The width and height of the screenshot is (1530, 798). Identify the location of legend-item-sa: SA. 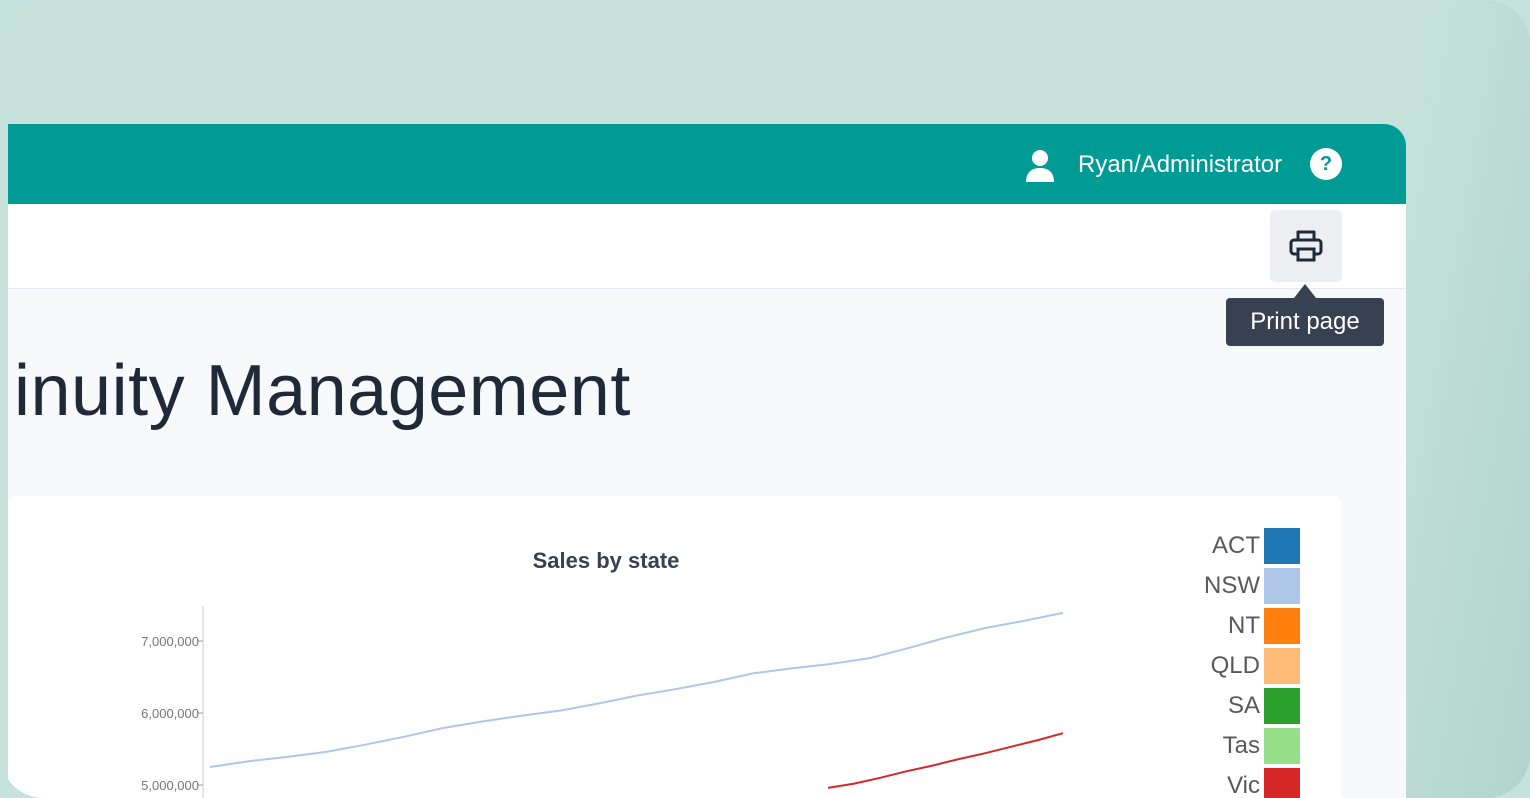
(1243, 708).